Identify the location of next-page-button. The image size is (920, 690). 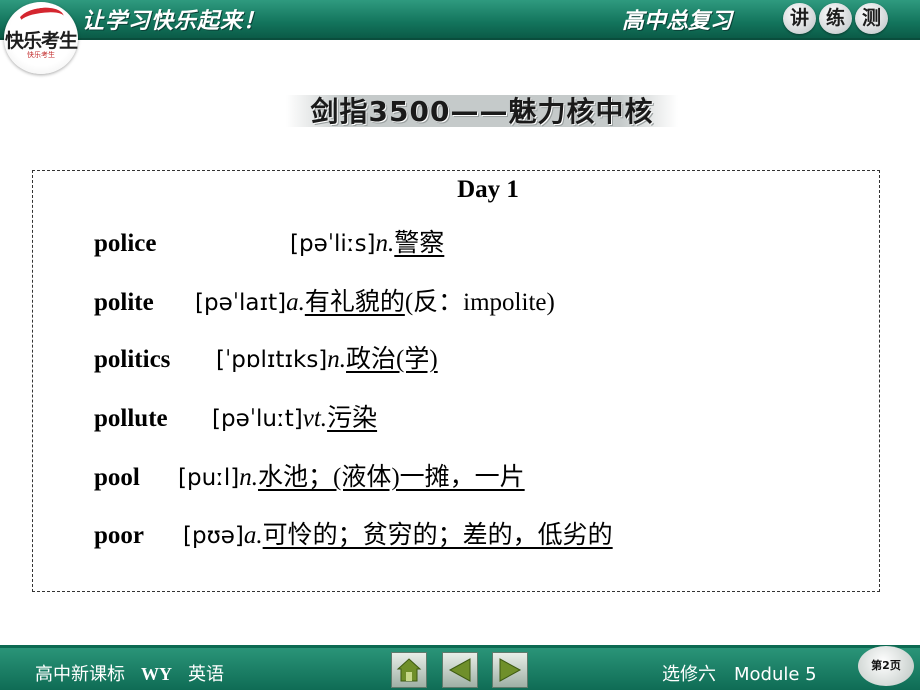
(510, 670).